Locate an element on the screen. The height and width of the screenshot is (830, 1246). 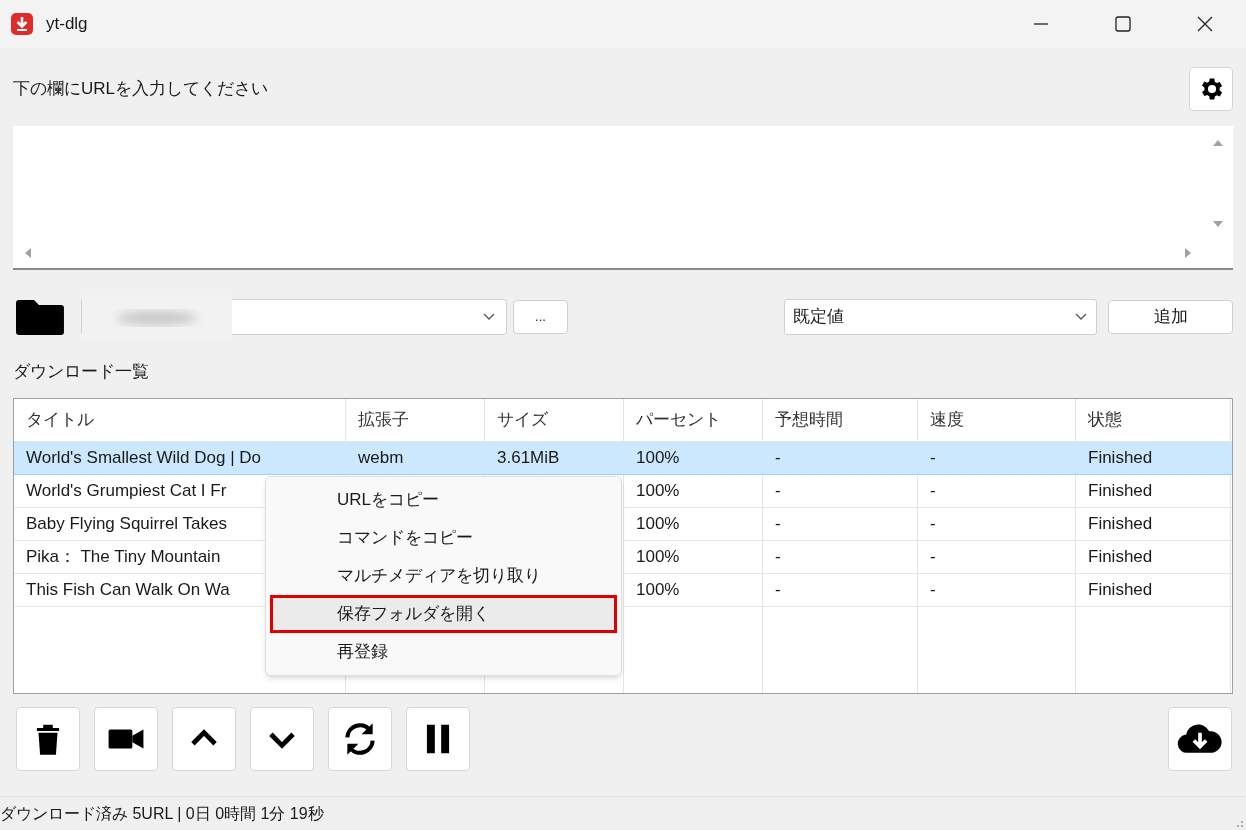
column-header: 拡張子 is located at coordinates (415, 420).